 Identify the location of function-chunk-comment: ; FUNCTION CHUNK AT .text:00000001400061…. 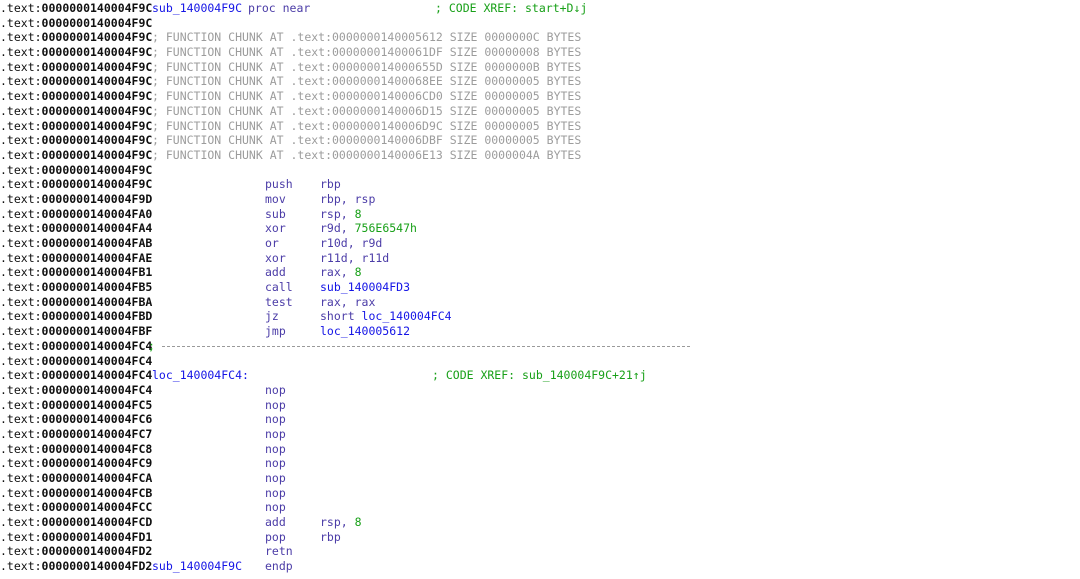
(367, 52).